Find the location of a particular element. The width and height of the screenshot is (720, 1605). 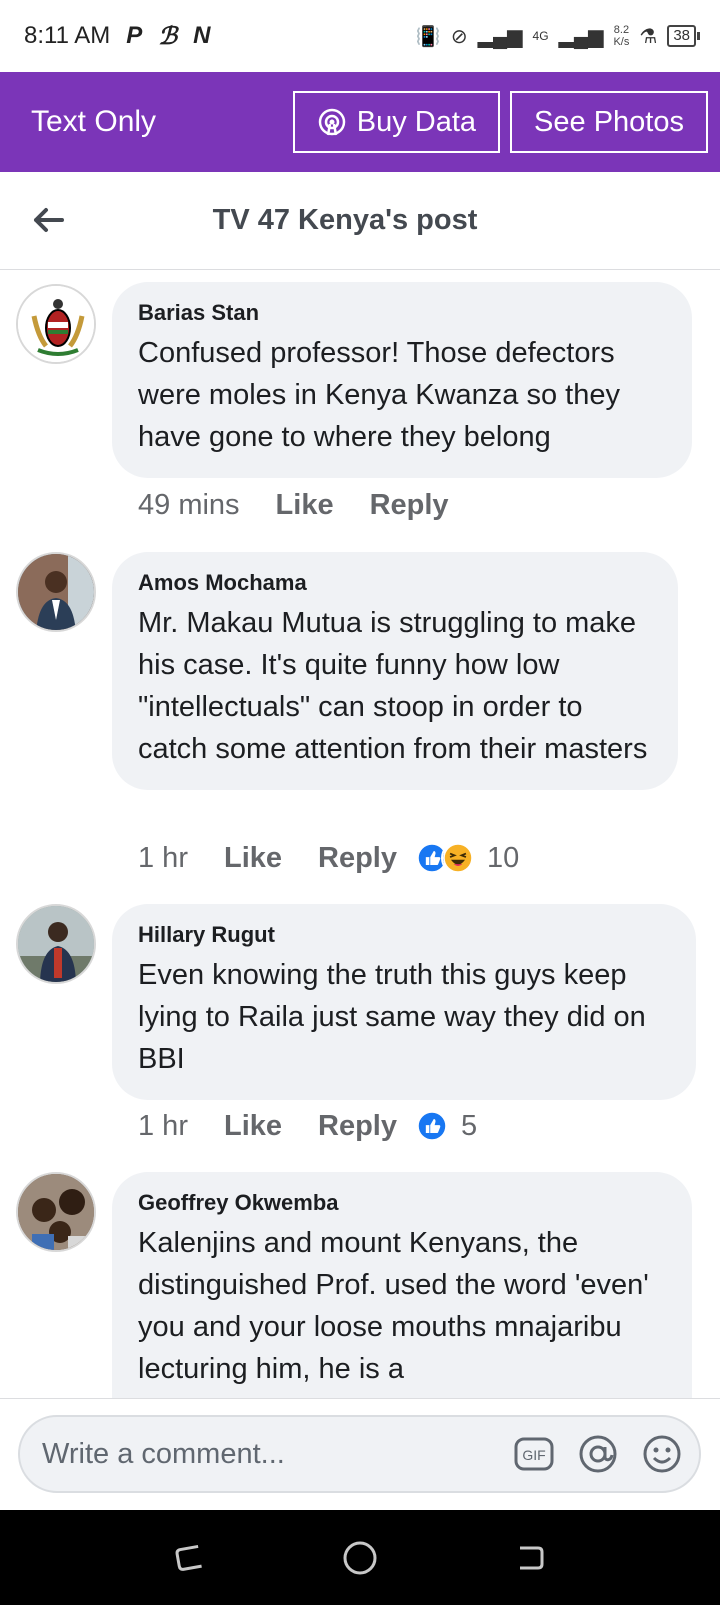

buy-data-button: Buy Data is located at coordinates (396, 122).